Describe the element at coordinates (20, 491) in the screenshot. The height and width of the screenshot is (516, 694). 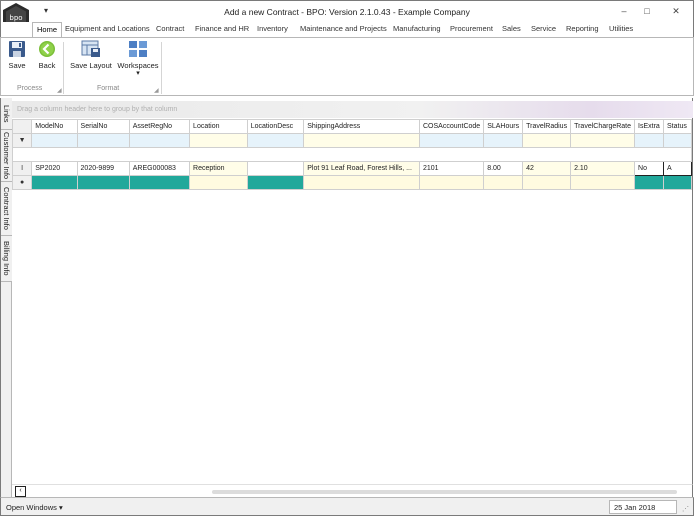
I see `scroll-left-icon: ‹` at that location.